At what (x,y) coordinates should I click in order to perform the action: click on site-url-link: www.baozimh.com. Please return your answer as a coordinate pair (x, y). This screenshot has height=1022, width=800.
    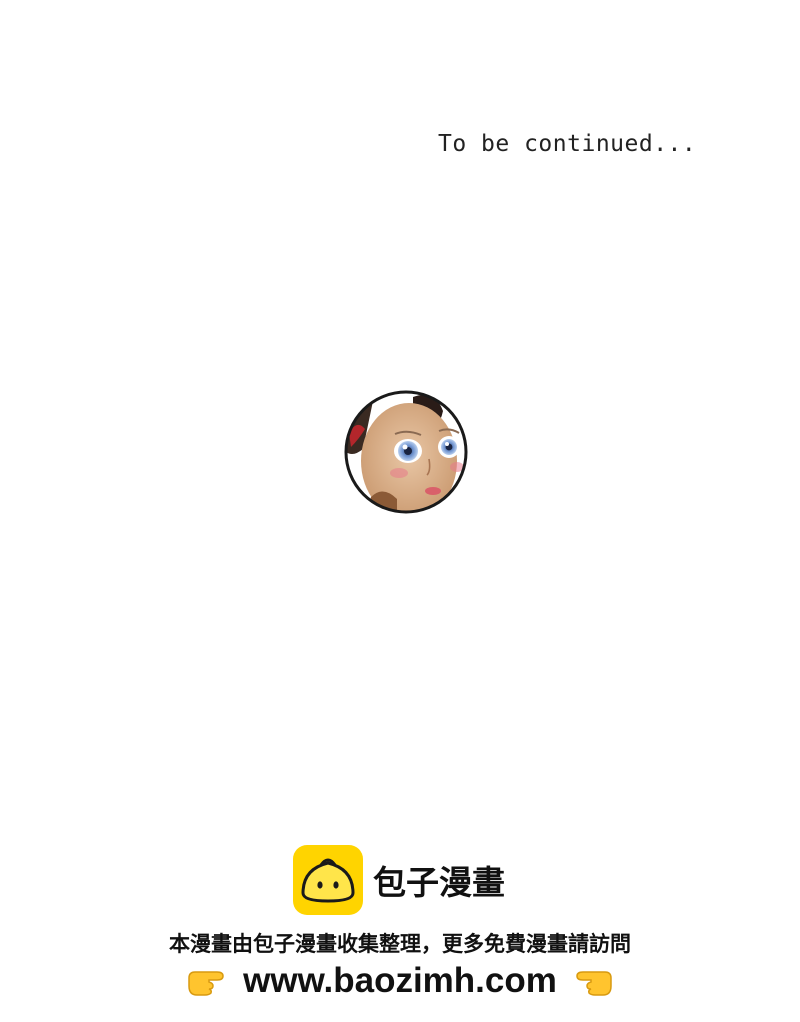
    Looking at the image, I should click on (400, 981).